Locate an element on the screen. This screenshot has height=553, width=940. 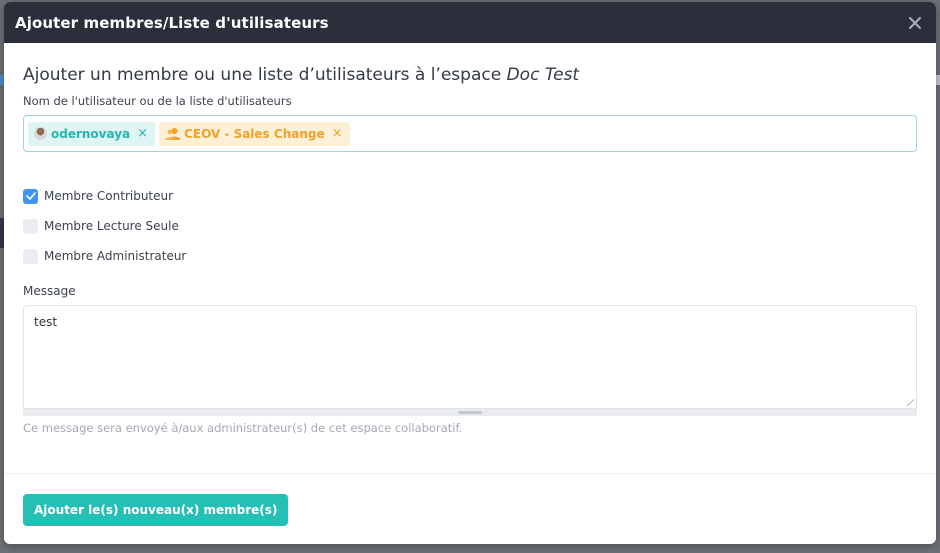
close-icon is located at coordinates (915, 23).